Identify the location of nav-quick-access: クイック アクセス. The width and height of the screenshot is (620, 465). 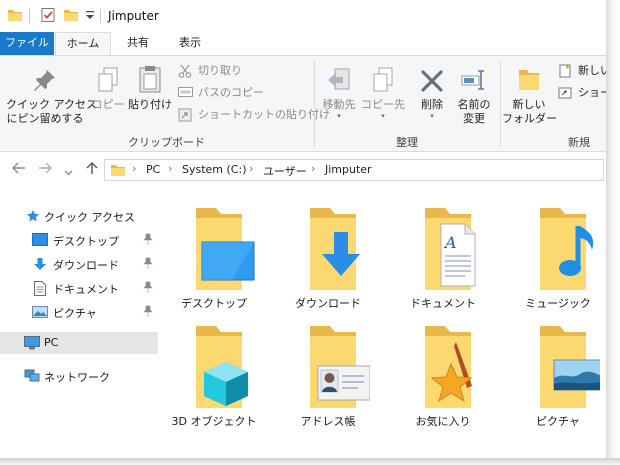
(79, 216).